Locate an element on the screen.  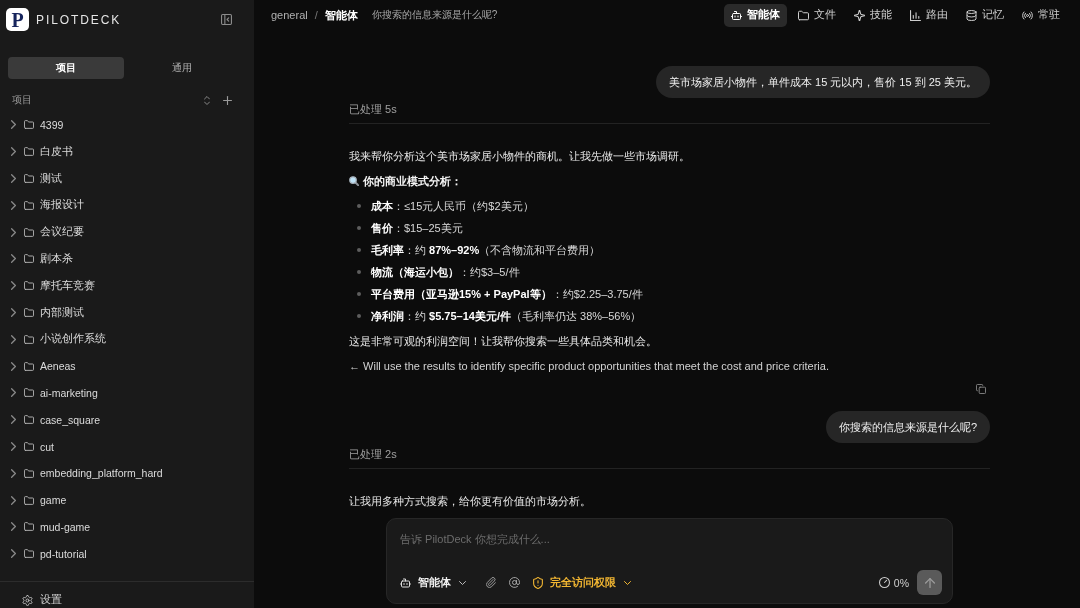
nav-tab: 文件 is located at coordinates (817, 15).